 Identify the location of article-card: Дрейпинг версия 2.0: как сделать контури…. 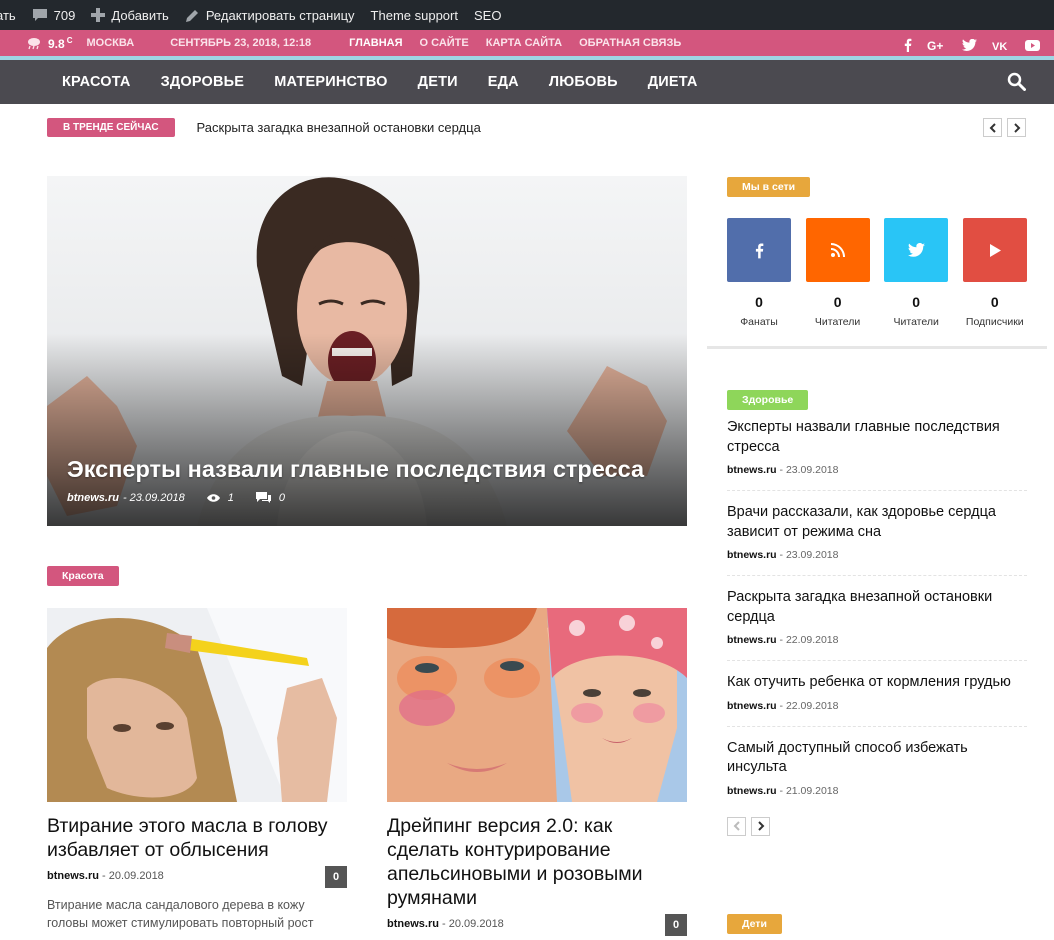
(537, 772).